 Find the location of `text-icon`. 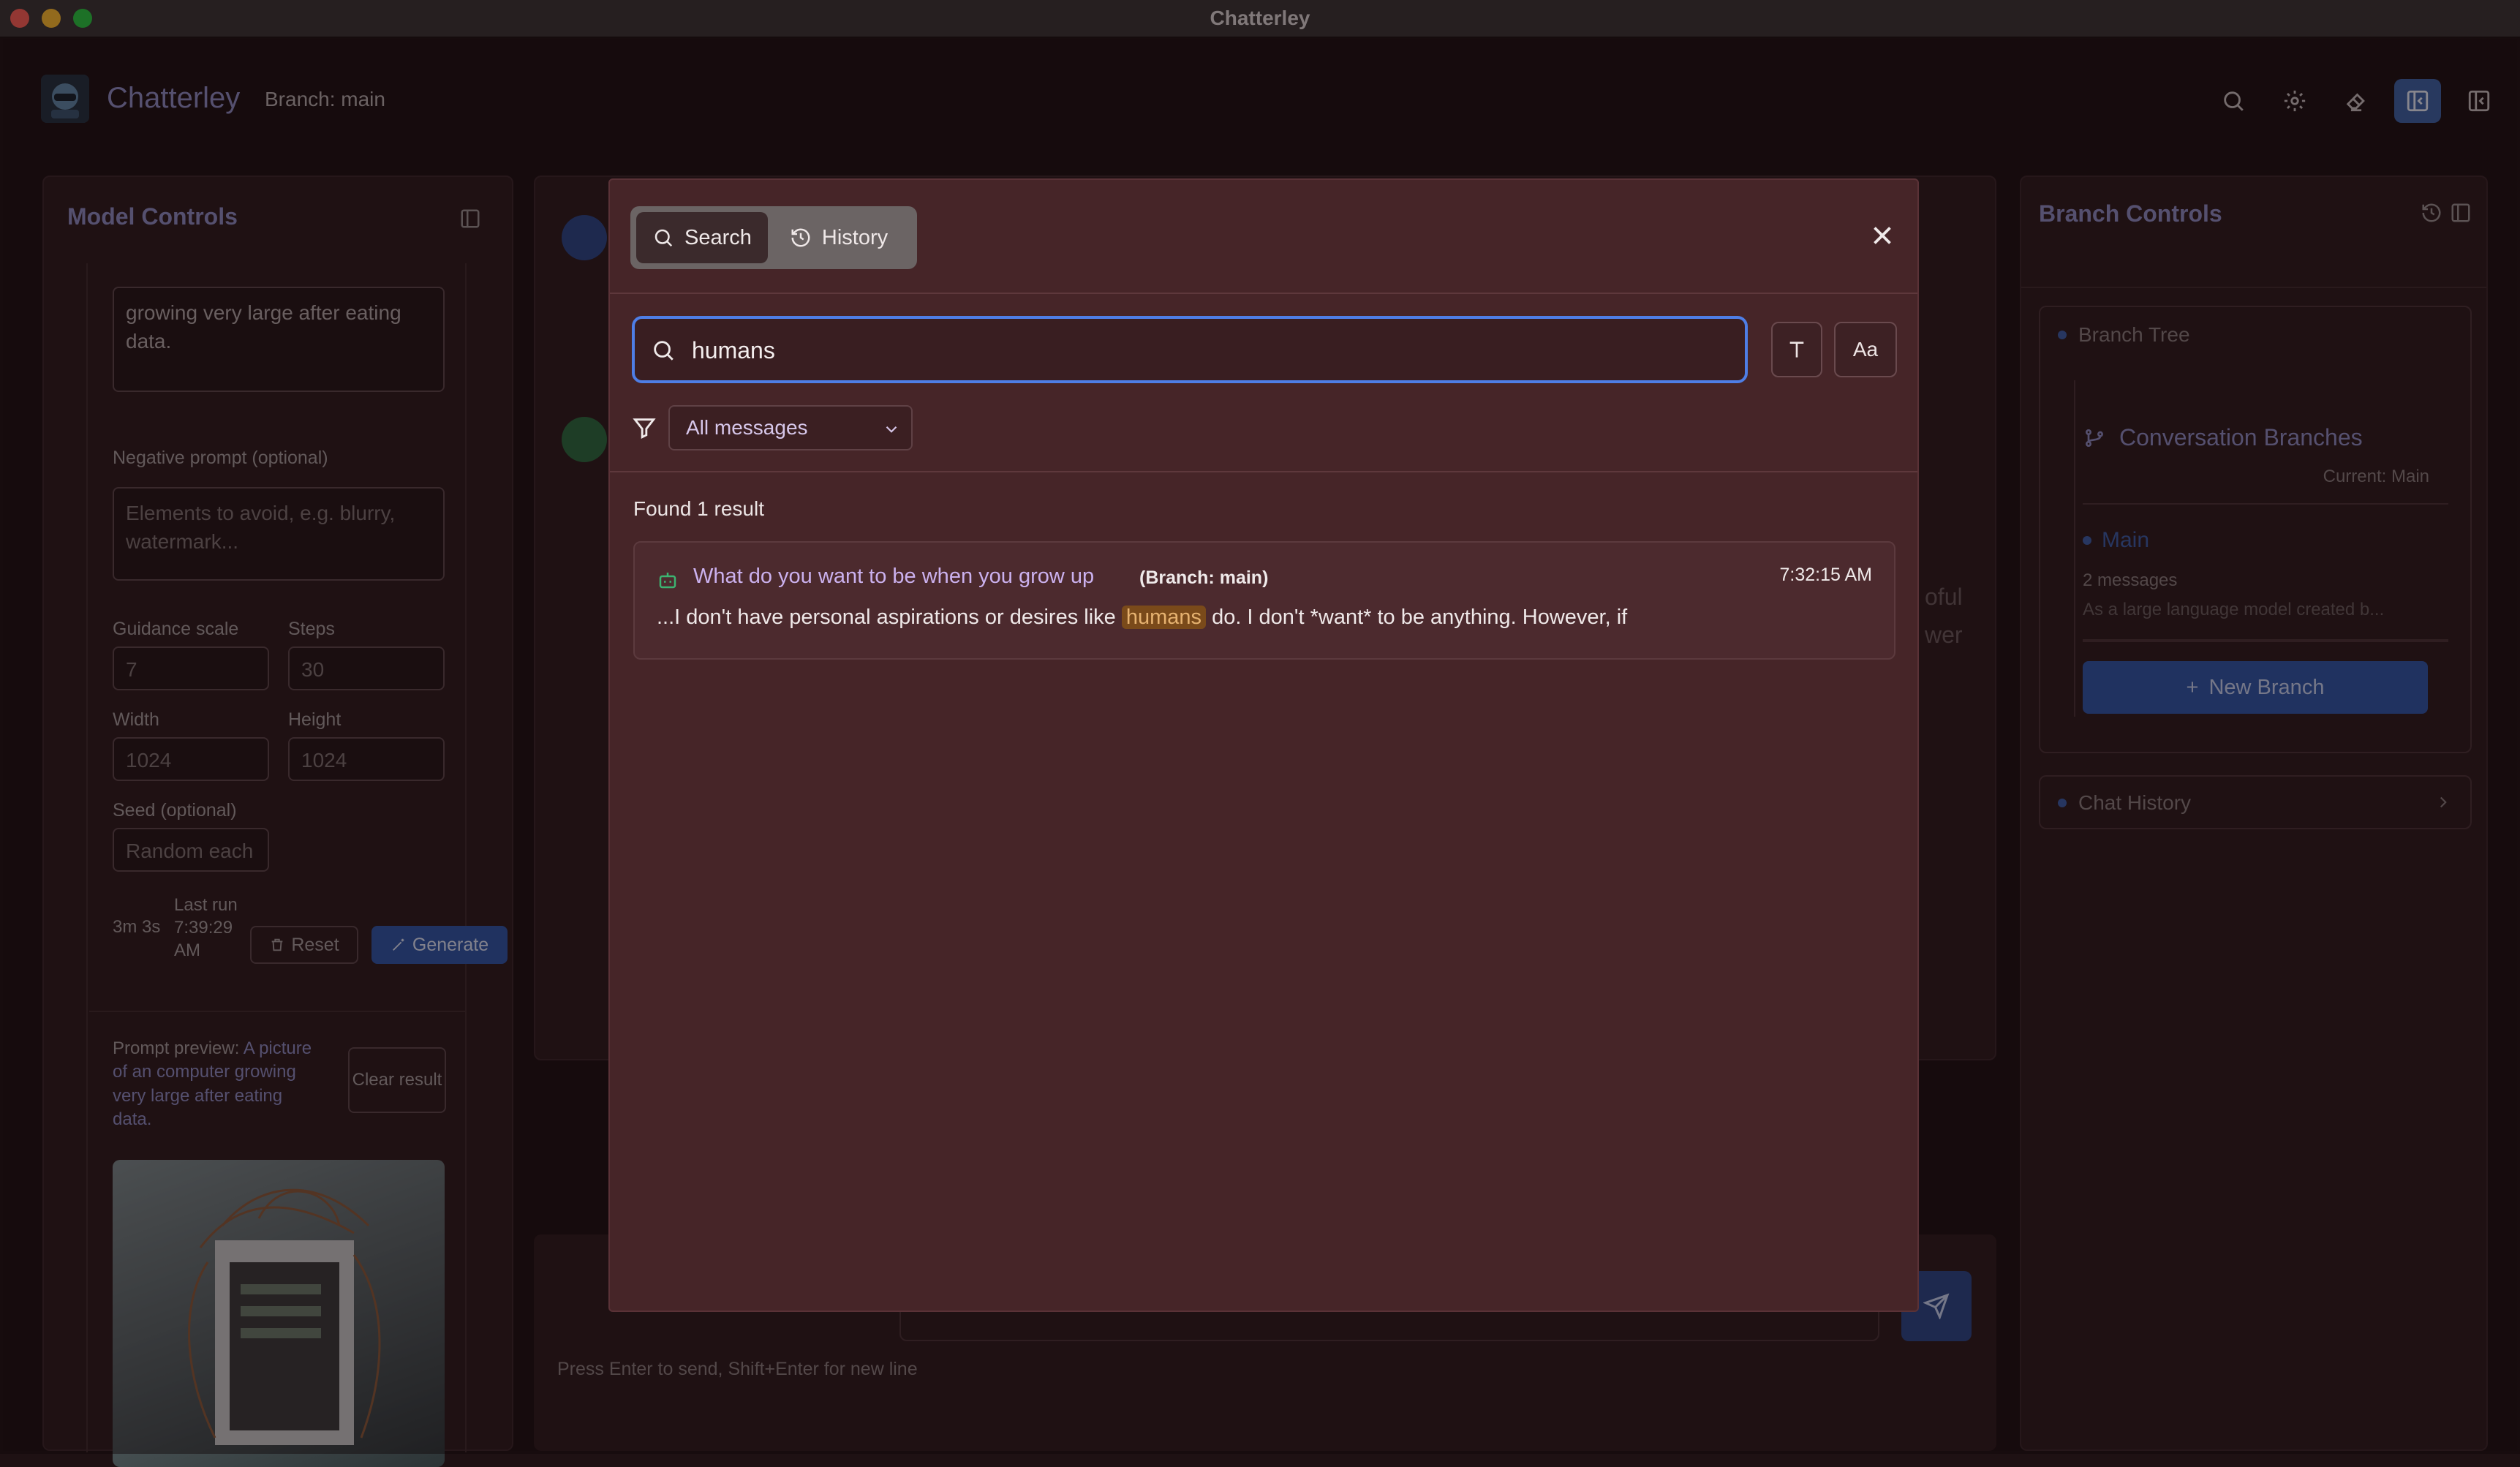

text-icon is located at coordinates (1796, 350).